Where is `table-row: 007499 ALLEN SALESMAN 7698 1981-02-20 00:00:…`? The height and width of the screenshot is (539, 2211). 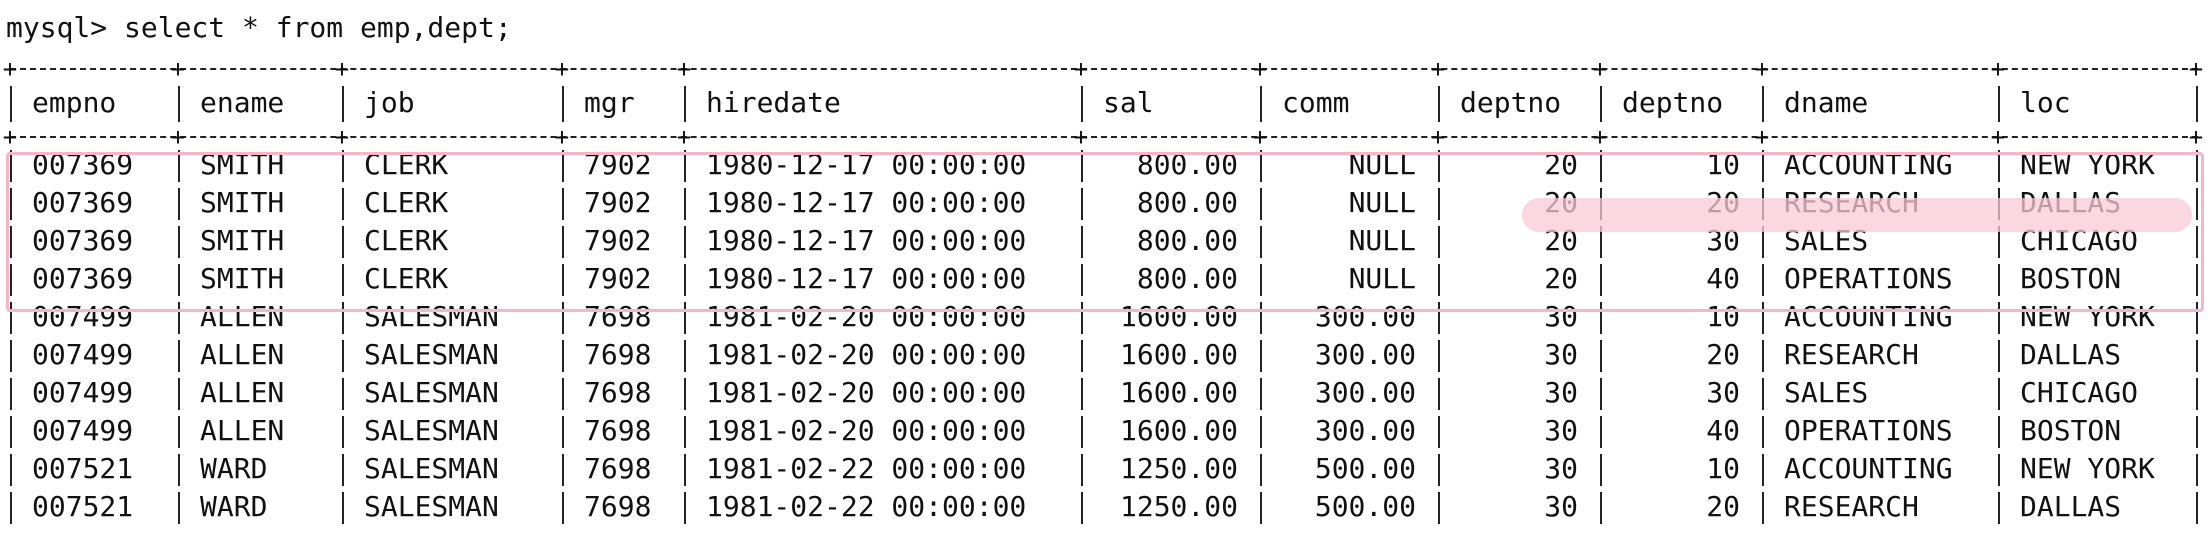 table-row: 007499 ALLEN SALESMAN 7698 1981-02-20 00:00:… is located at coordinates (1104, 393).